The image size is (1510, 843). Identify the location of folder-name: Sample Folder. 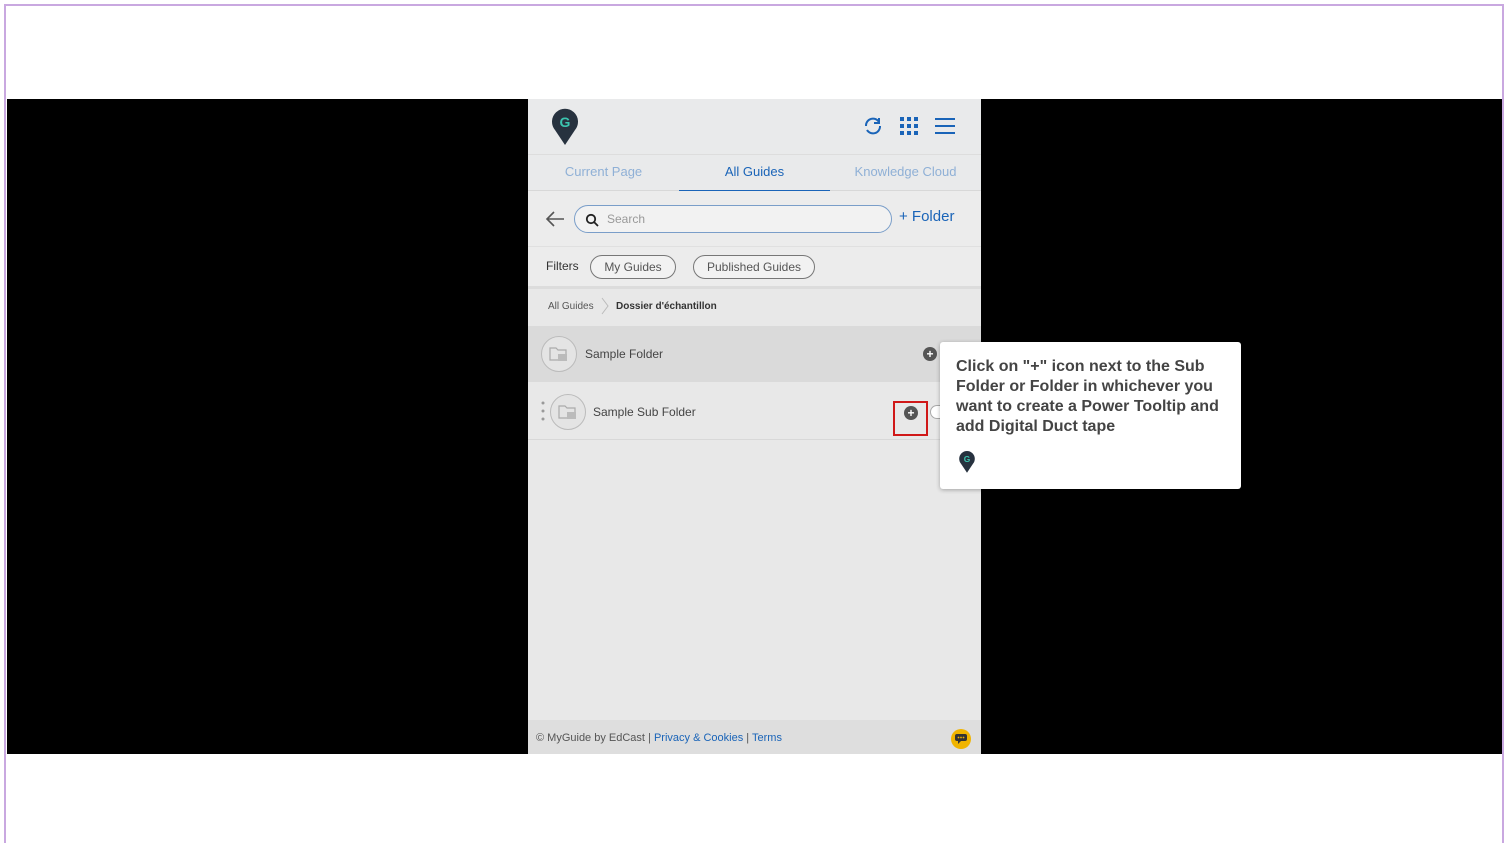
(624, 354).